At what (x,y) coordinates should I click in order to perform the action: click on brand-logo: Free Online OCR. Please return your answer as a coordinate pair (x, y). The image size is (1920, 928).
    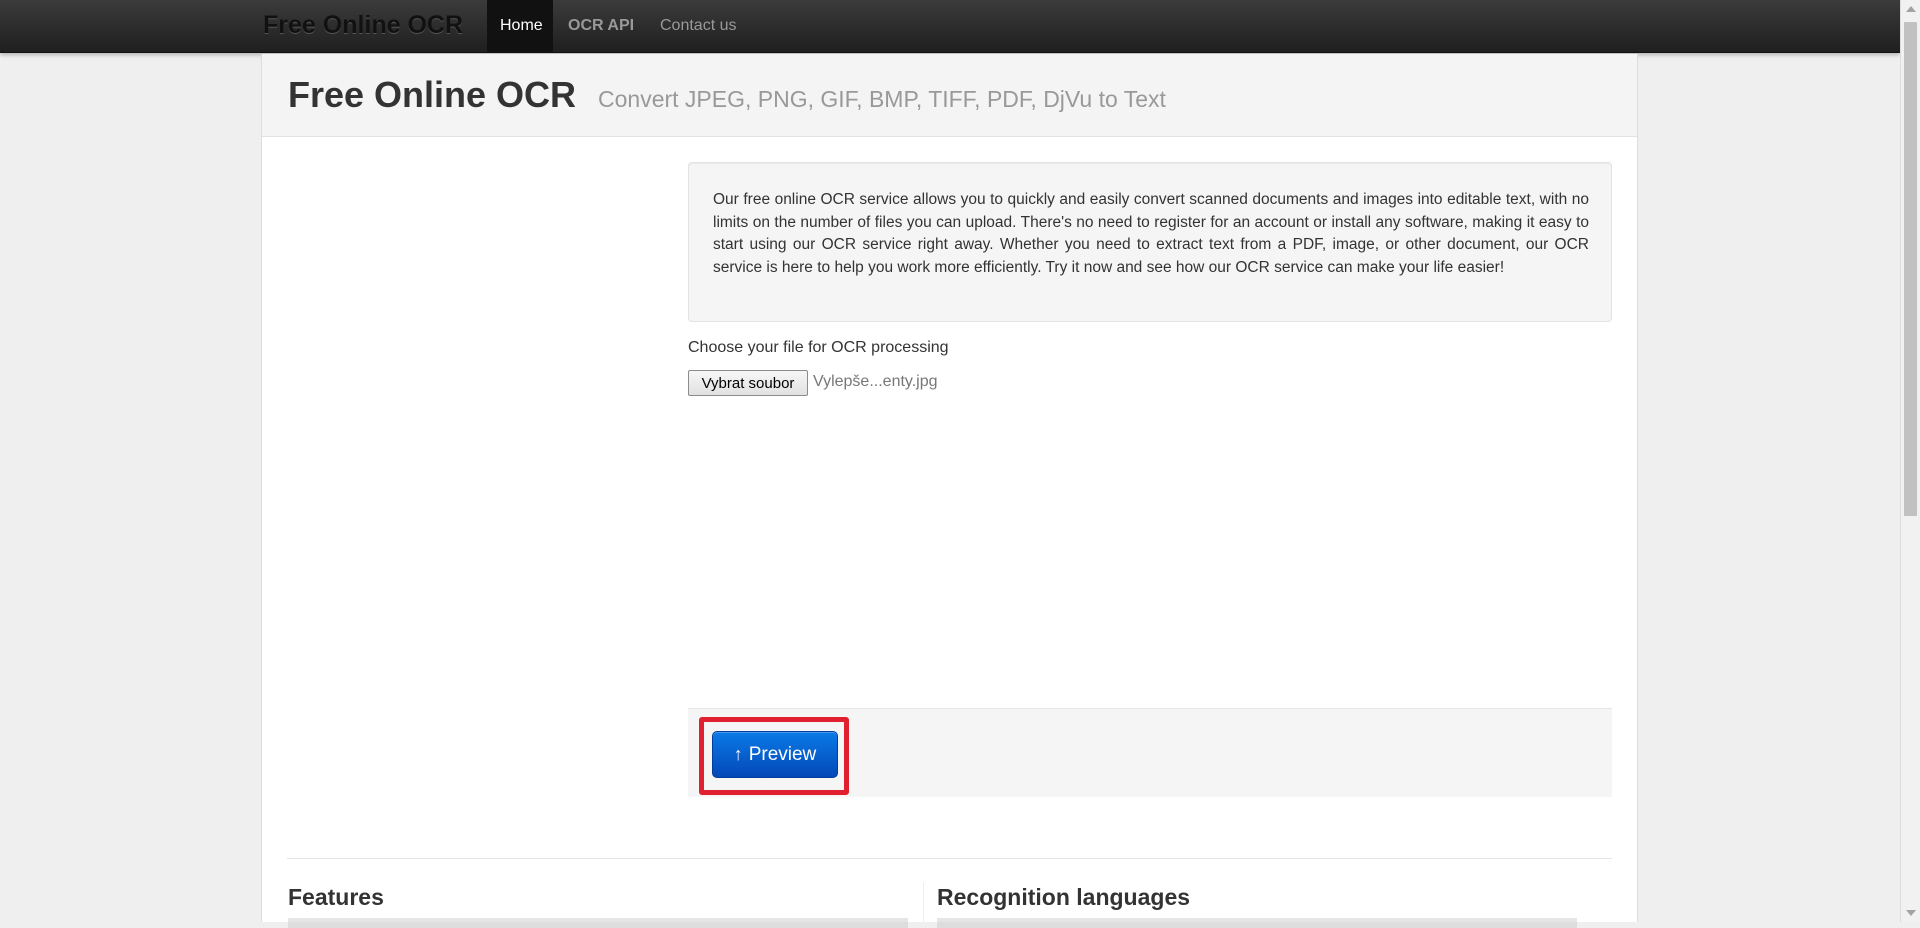
    Looking at the image, I should click on (363, 25).